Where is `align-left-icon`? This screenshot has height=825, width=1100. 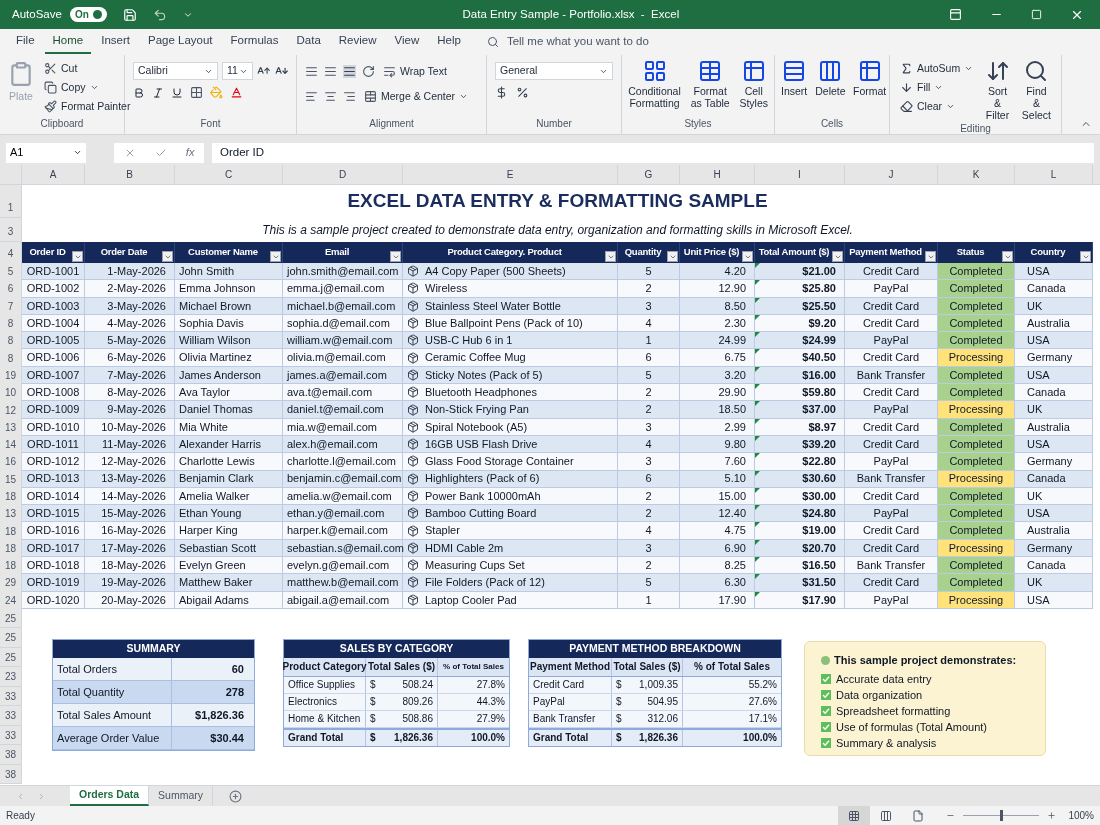 align-left-icon is located at coordinates (311, 96).